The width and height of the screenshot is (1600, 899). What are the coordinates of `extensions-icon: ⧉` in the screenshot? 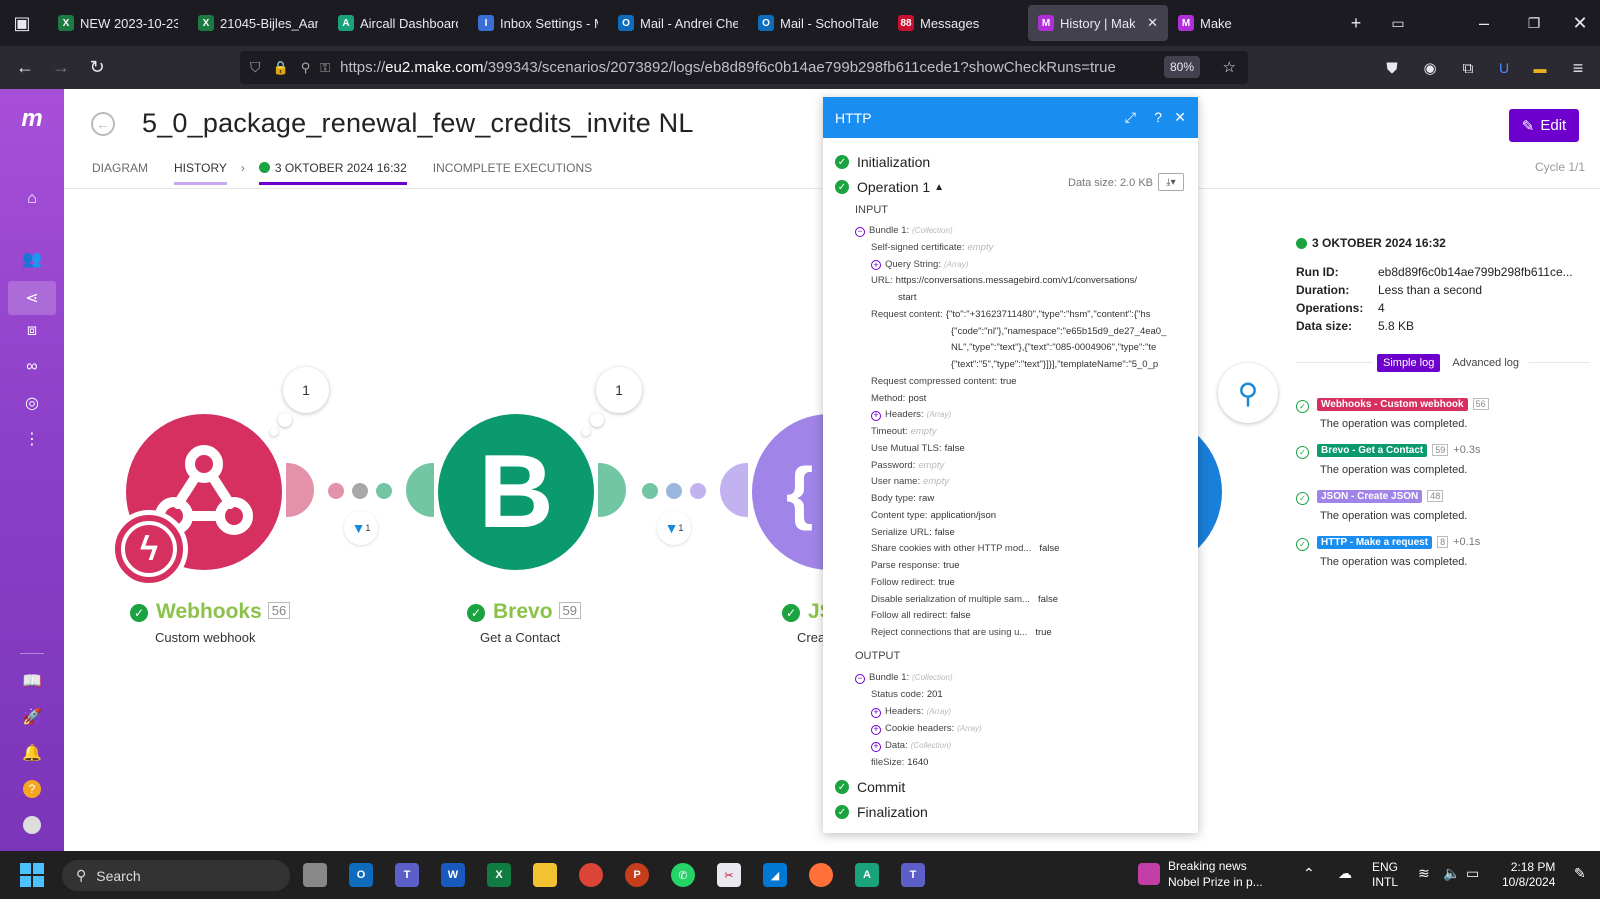 It's located at (1468, 68).